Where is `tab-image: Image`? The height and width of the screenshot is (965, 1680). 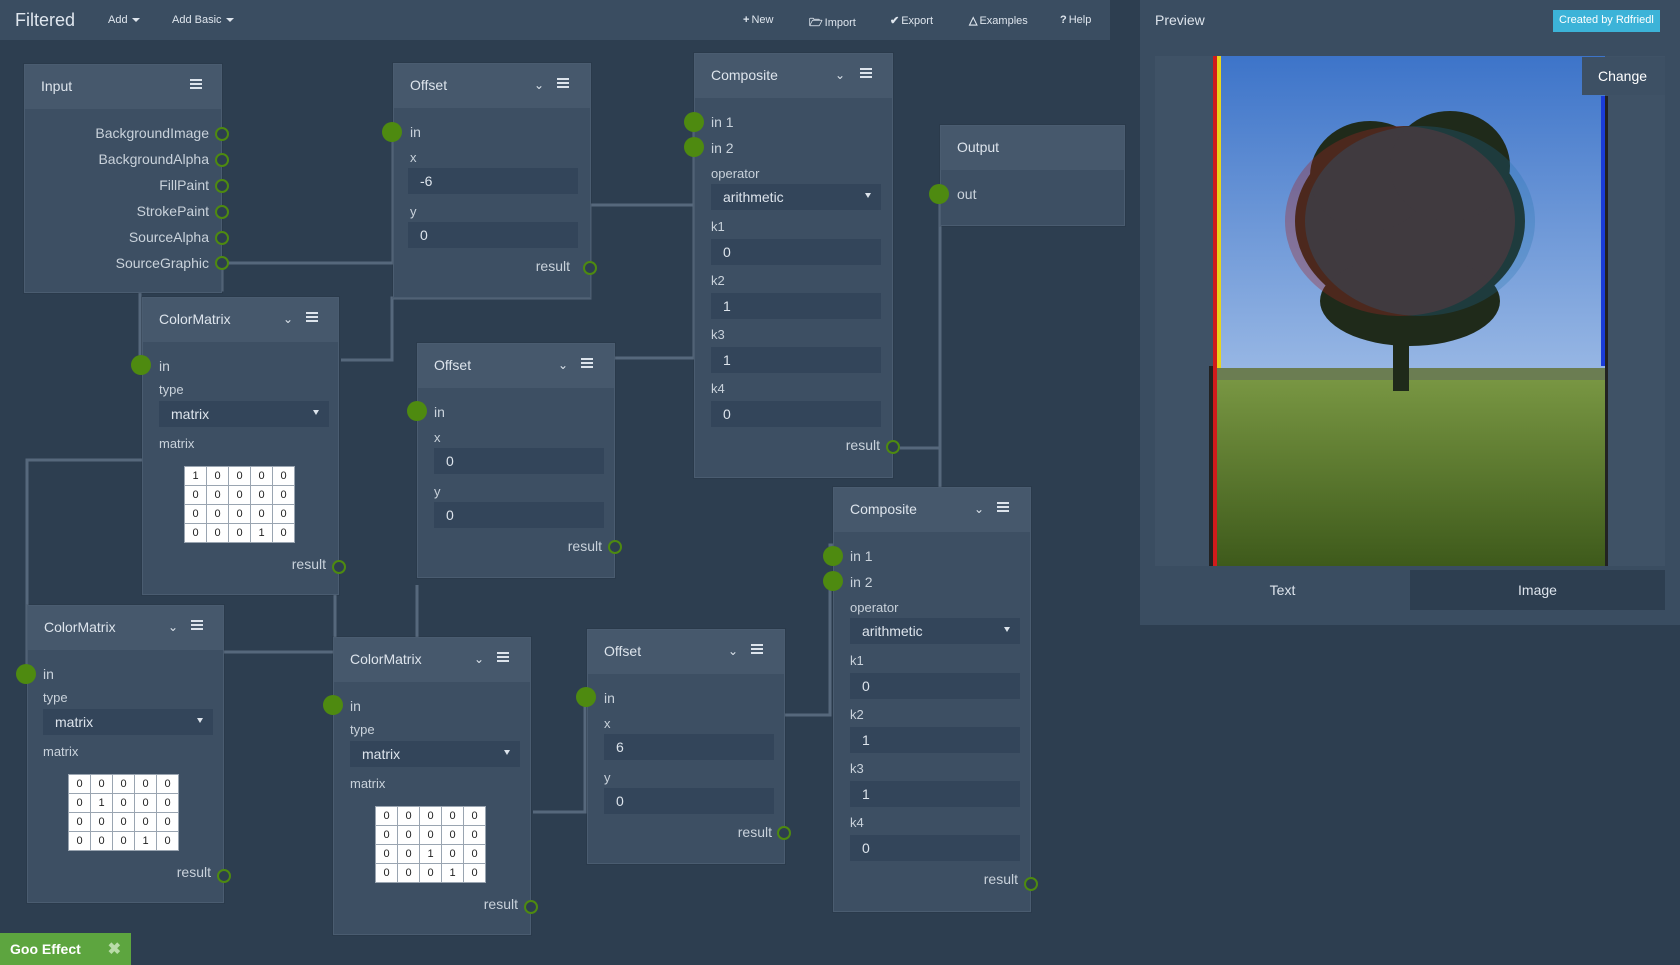
tab-image: Image is located at coordinates (1537, 590).